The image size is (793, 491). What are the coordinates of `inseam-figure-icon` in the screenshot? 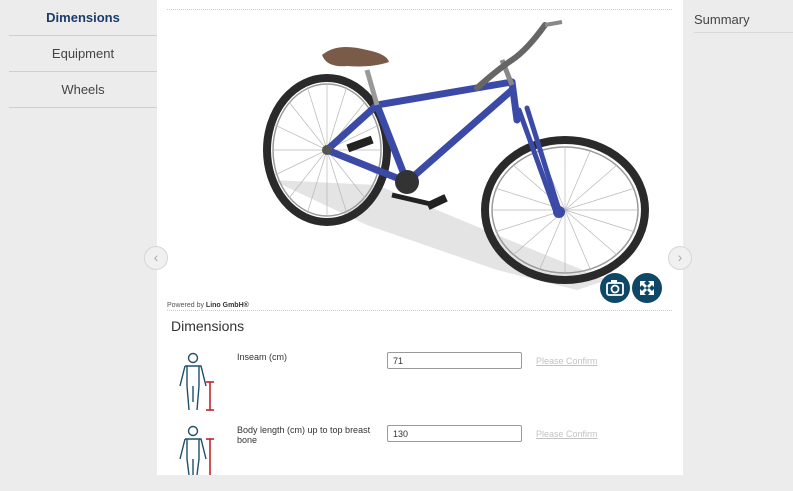 It's located at (196, 381).